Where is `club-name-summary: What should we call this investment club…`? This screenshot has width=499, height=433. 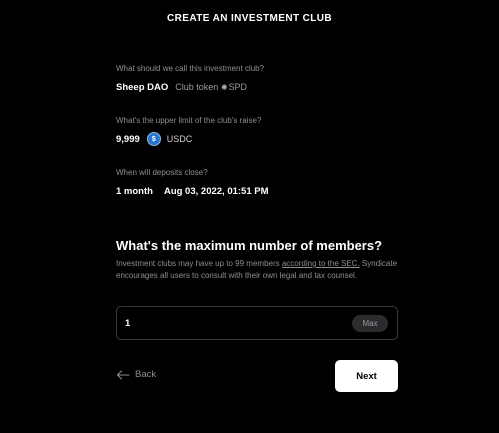 club-name-summary: What should we call this investment club… is located at coordinates (261, 79).